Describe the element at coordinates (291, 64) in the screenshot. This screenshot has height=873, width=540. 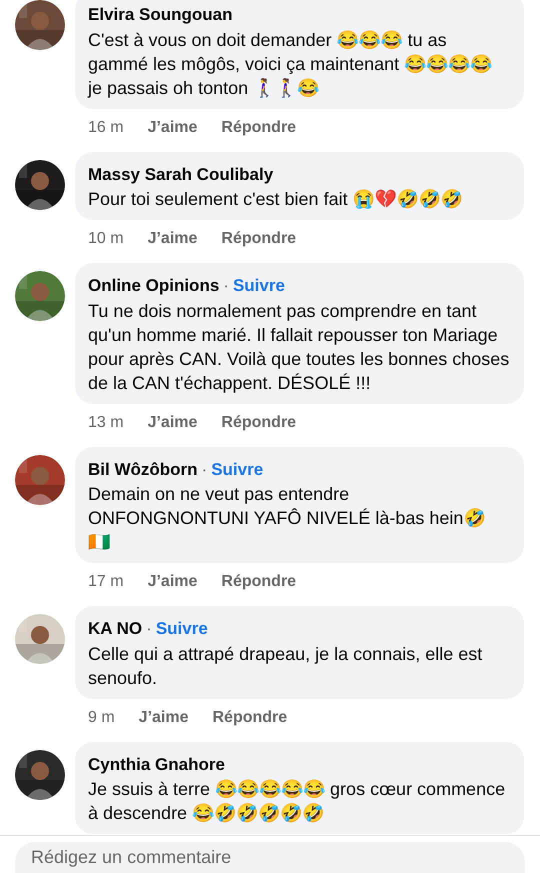
I see `comment-text: C'est à vous on doit demander 😂😂😂 tu as gammé les môgôs, voici ça maintenant 😂😂😂😂 je passais oh tonton 🚶‍♀🚶‍♀😂` at that location.